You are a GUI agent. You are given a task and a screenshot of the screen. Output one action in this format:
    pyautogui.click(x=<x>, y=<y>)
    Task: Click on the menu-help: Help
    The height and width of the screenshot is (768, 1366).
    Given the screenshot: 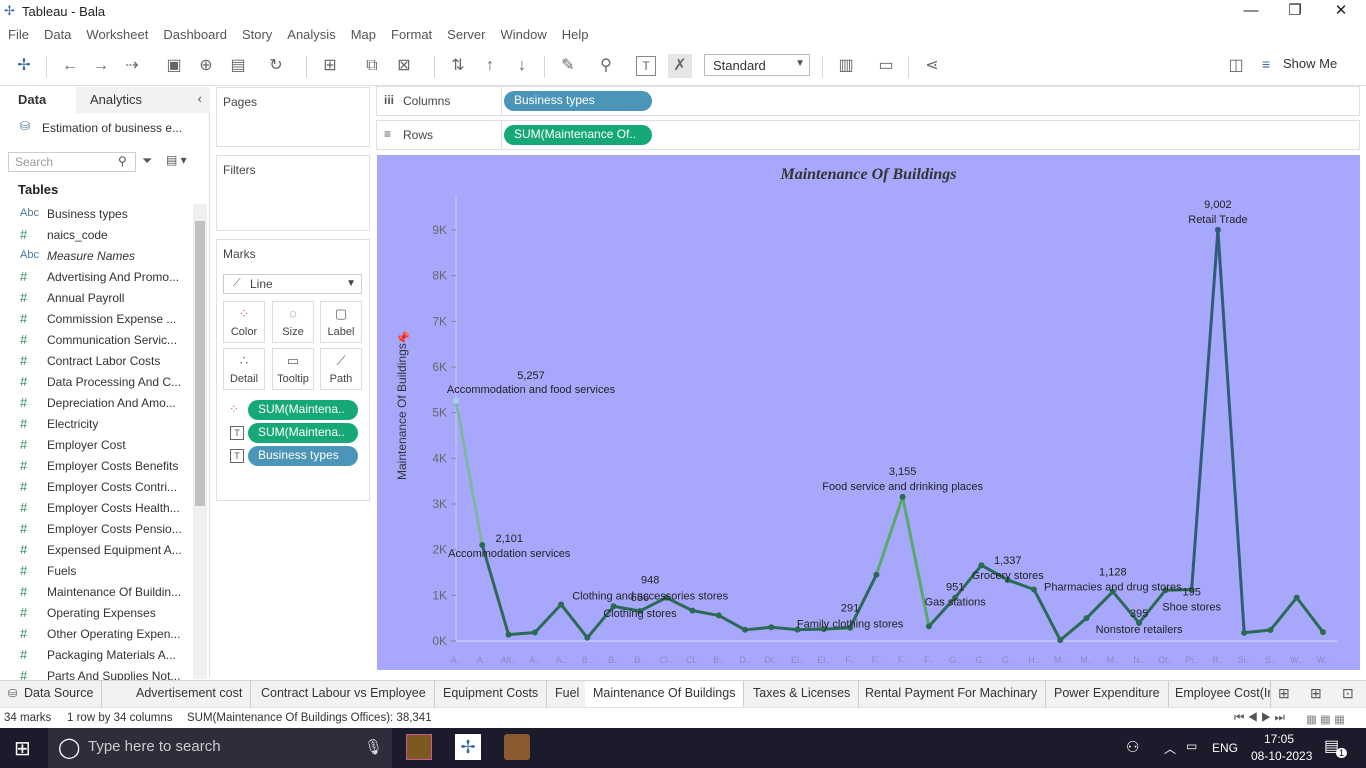 What is the action you would take?
    pyautogui.click(x=575, y=33)
    